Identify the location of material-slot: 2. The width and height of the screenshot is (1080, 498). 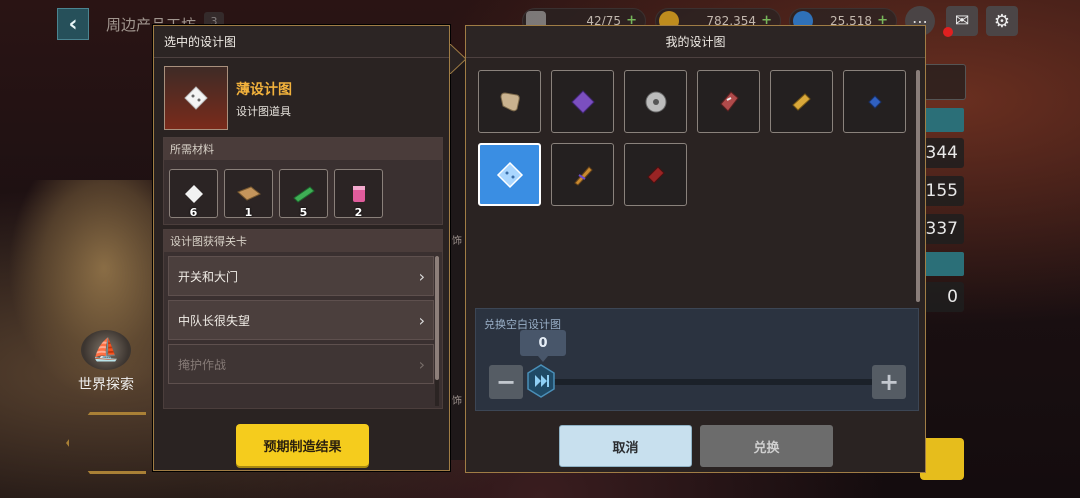
(358, 194).